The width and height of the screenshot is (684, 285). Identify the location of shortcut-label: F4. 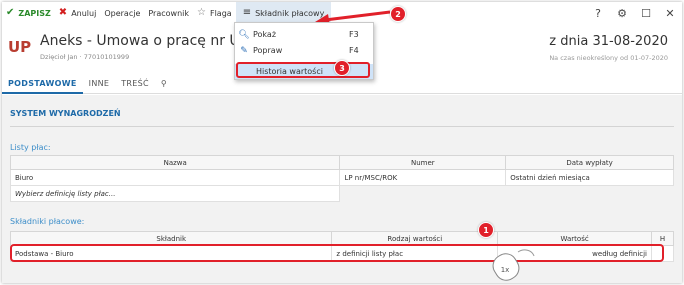
(354, 50).